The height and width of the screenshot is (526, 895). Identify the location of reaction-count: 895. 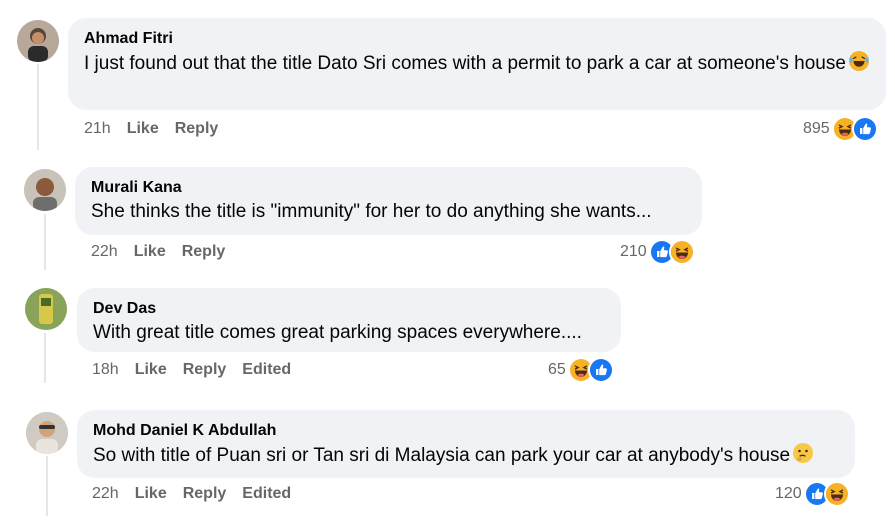
(816, 128).